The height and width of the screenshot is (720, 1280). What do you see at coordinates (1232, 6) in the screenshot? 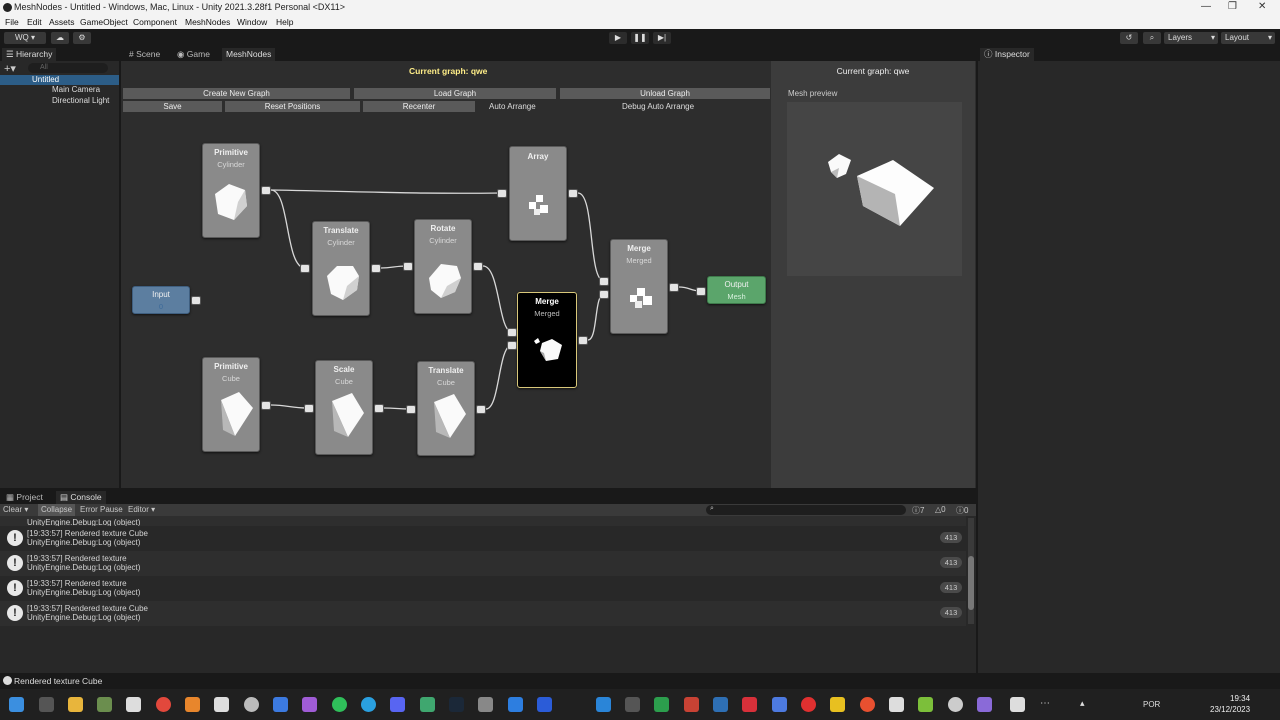
I see `maximize-button: ❐` at bounding box center [1232, 6].